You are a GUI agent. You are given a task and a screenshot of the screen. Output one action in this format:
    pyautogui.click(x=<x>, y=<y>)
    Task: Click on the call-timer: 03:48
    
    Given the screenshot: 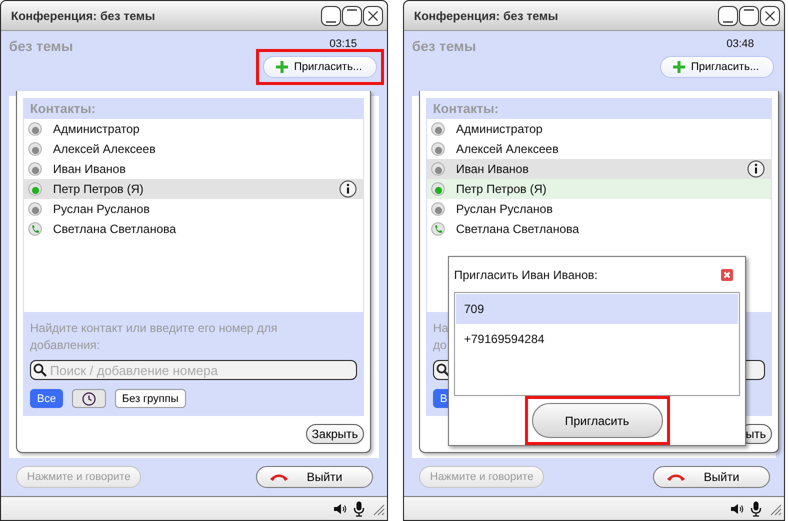 What is the action you would take?
    pyautogui.click(x=740, y=44)
    